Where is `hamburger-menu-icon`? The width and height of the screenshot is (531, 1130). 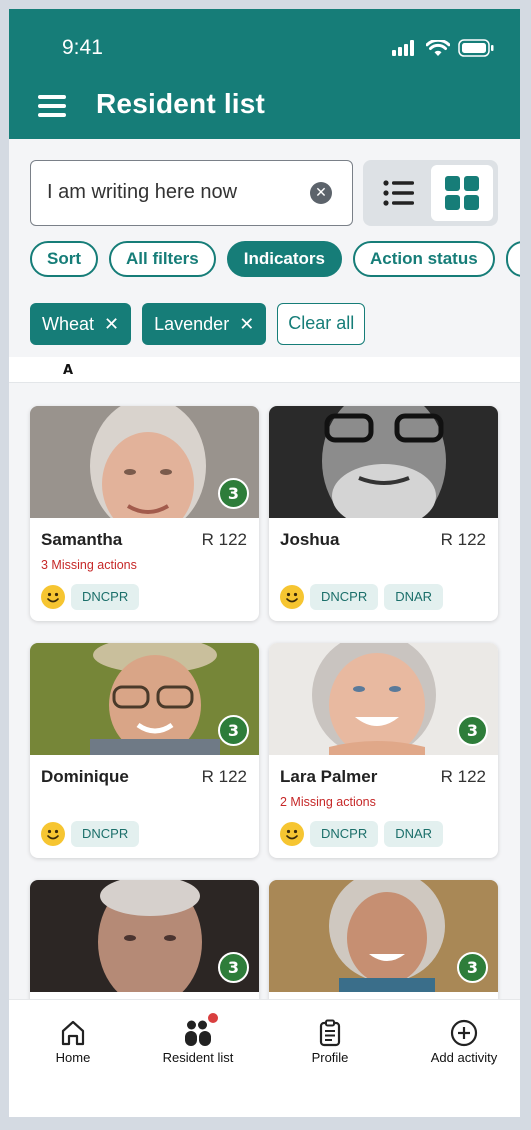
hamburger-menu-icon is located at coordinates (52, 106).